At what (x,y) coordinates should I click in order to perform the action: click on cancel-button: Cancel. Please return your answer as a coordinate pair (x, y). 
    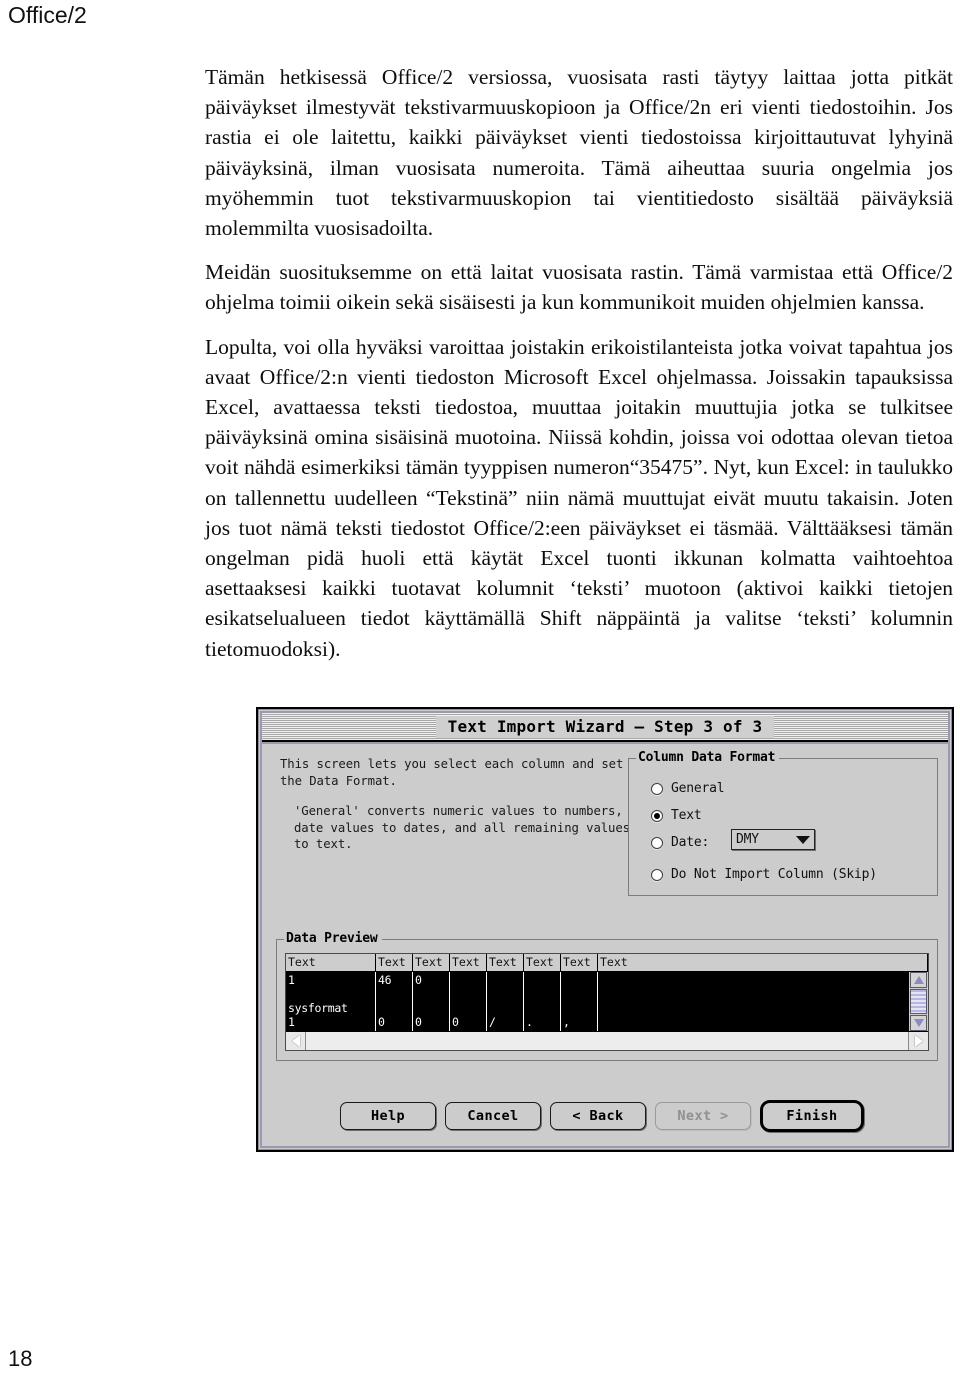
    Looking at the image, I should click on (493, 1116).